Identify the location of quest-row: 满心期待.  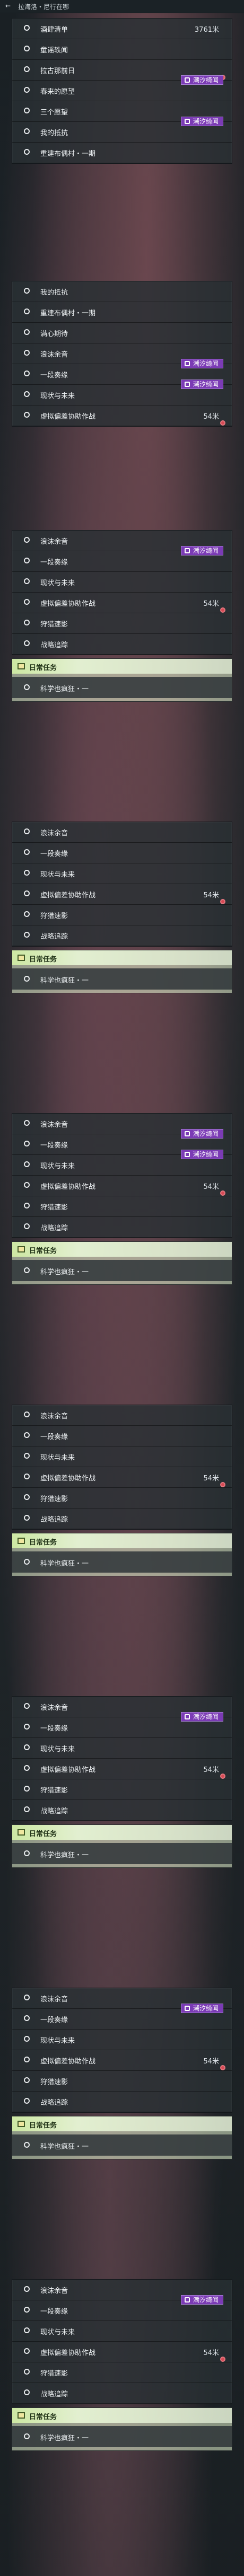
(122, 333).